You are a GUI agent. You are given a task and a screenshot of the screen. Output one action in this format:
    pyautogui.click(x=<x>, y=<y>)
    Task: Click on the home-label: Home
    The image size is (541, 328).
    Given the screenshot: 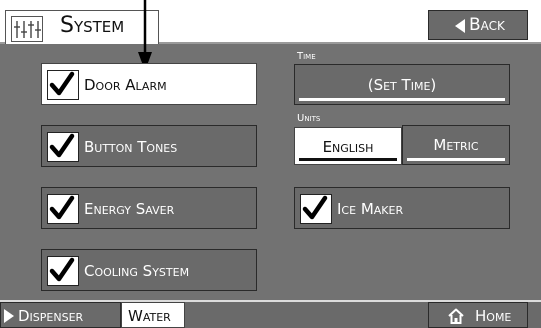 What is the action you would take?
    pyautogui.click(x=493, y=316)
    